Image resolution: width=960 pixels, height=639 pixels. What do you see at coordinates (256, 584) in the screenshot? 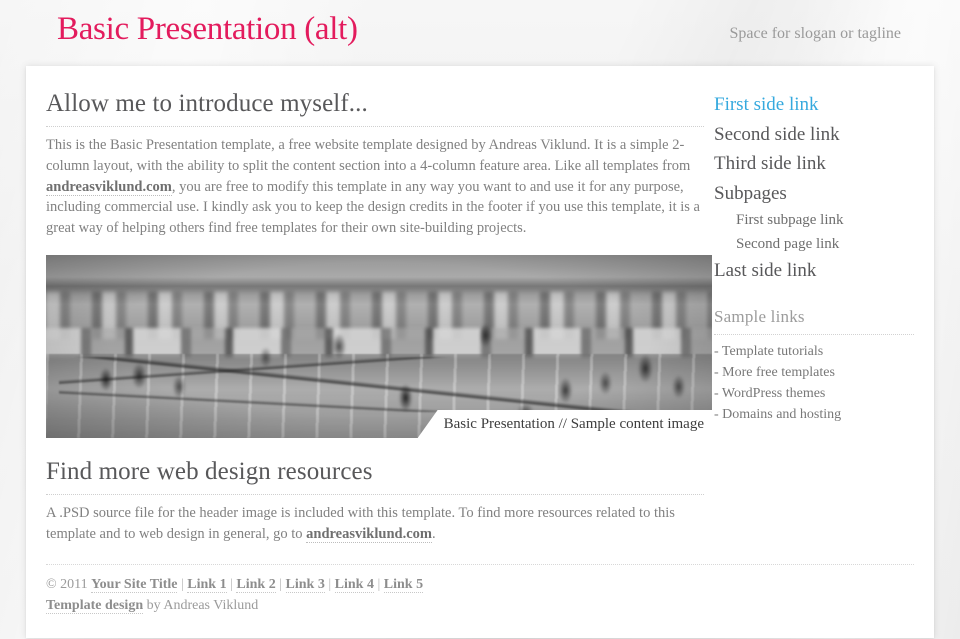
I see `footer-link-2: Link 2` at bounding box center [256, 584].